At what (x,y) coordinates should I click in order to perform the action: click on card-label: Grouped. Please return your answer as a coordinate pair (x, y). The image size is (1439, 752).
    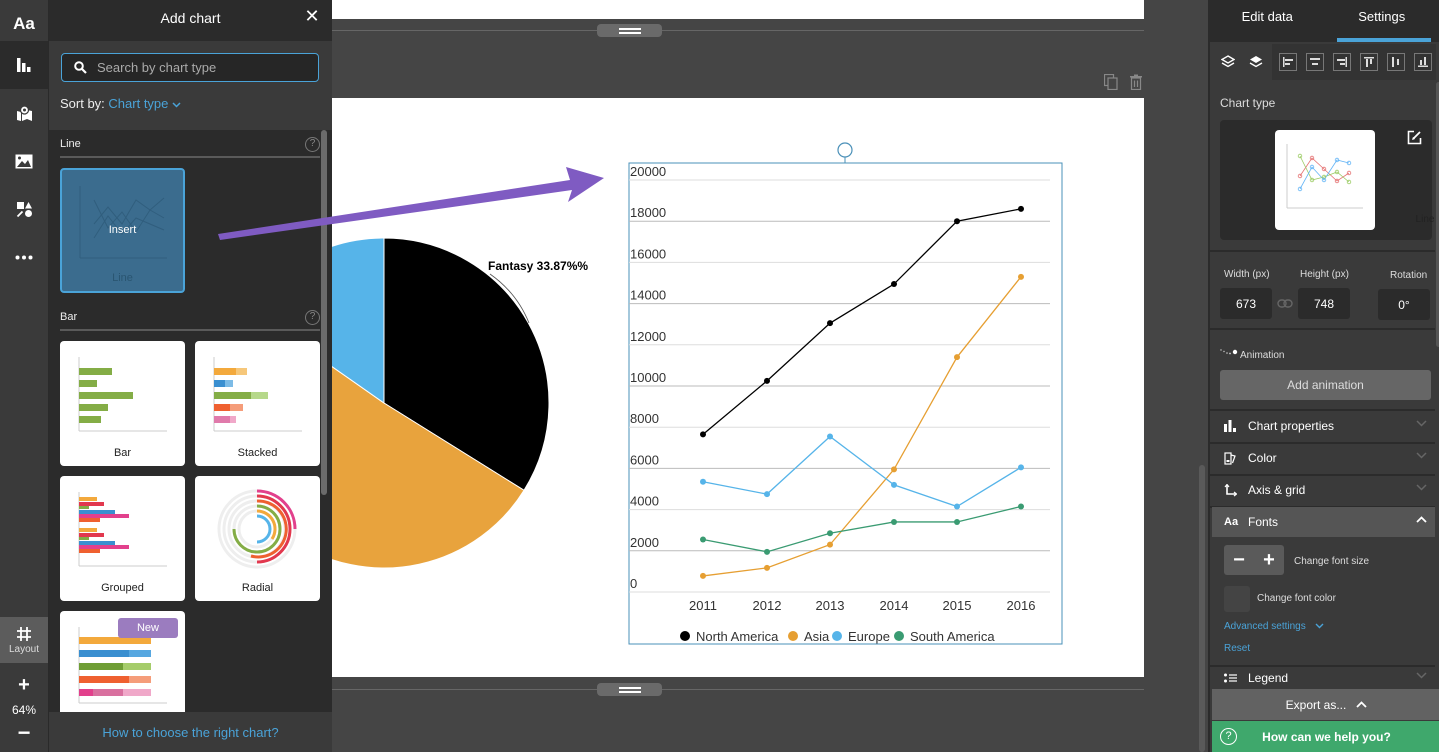
    Looking at the image, I should click on (122, 588).